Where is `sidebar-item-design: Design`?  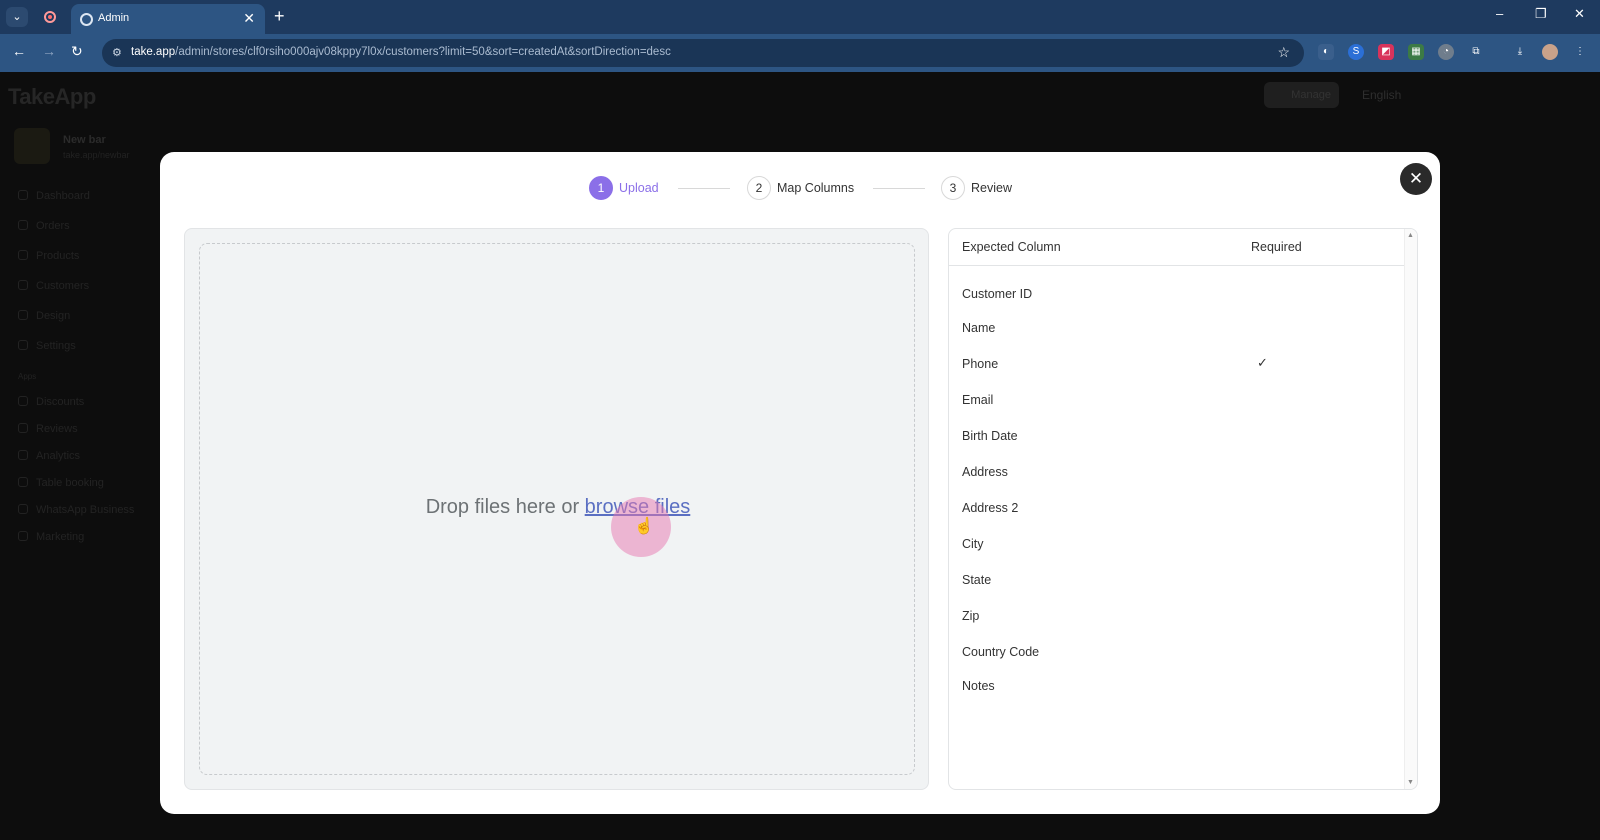
sidebar-item-design: Design is located at coordinates (44, 316).